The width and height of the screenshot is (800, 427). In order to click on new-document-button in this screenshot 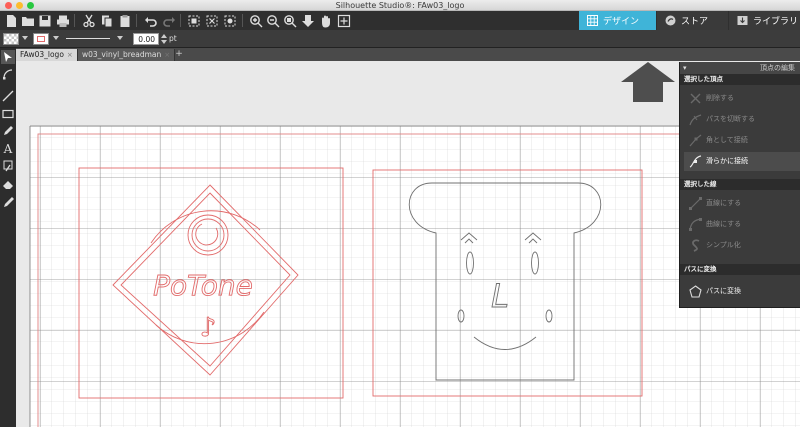, I will do `click(10, 20)`.